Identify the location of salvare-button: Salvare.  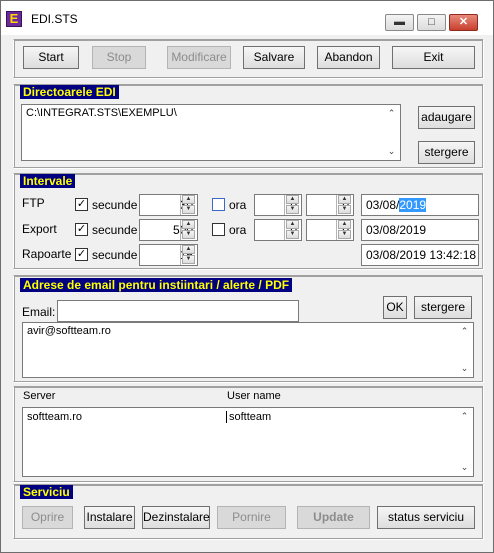
(274, 57).